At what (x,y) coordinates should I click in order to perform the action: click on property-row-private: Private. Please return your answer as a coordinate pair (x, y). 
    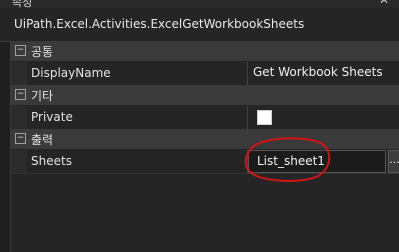
    Looking at the image, I should click on (205, 118).